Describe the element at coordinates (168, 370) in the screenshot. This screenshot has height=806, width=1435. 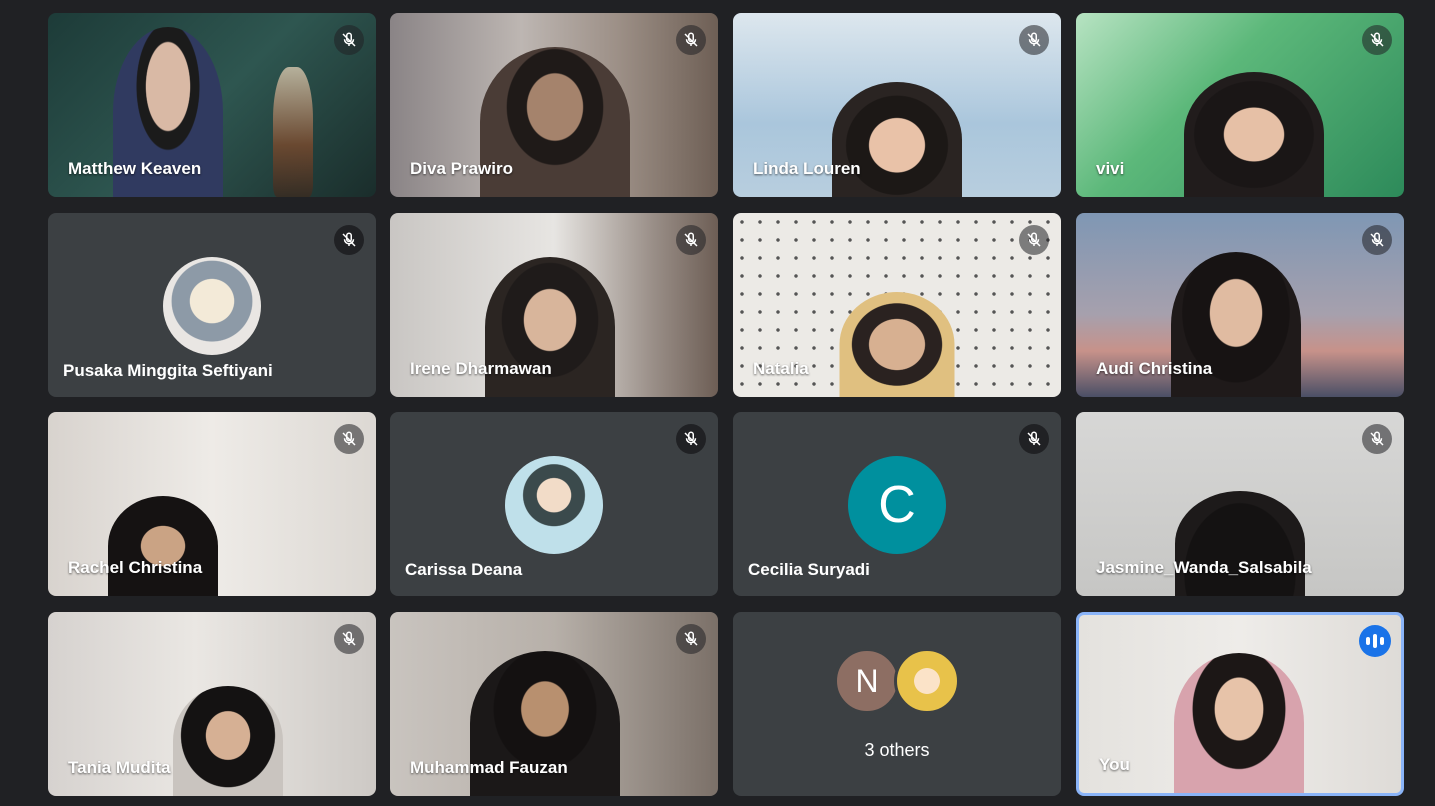
I see `participant-name: Pusaka Minggita Seftiyani` at that location.